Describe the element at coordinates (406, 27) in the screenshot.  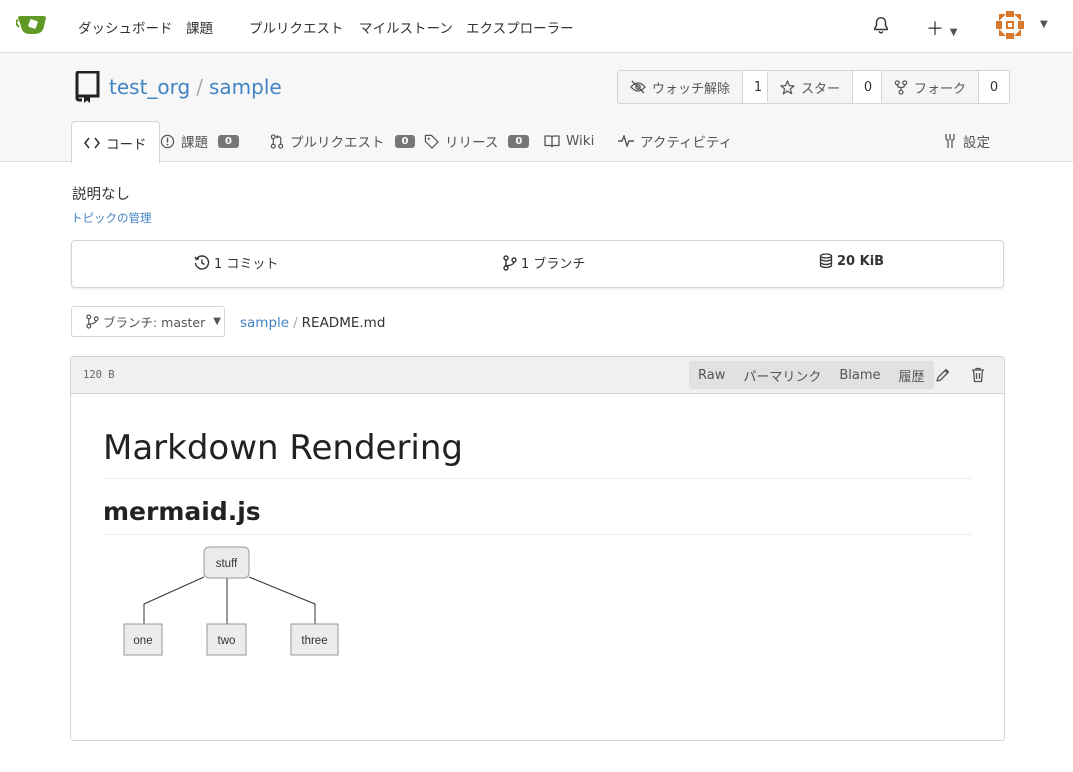
I see `nav-milestones: マイルストーン` at that location.